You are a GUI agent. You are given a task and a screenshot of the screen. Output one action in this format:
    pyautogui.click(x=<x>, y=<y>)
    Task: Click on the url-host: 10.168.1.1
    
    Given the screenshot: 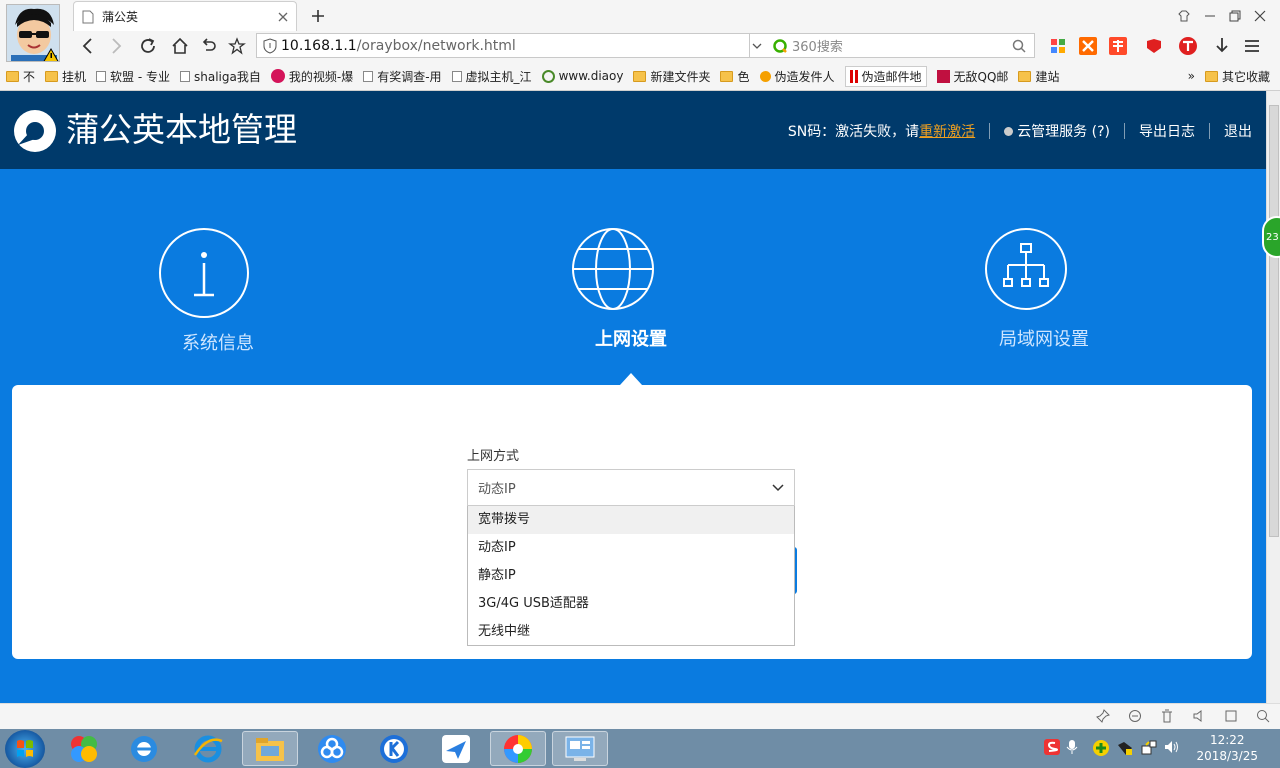 What is the action you would take?
    pyautogui.click(x=319, y=45)
    